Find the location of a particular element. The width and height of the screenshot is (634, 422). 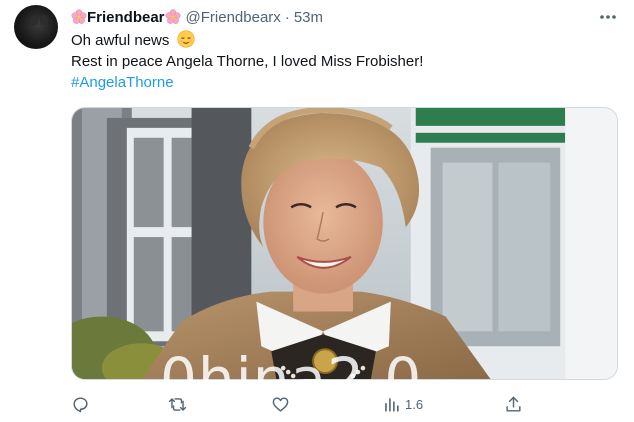

reply-icon is located at coordinates (80, 404).